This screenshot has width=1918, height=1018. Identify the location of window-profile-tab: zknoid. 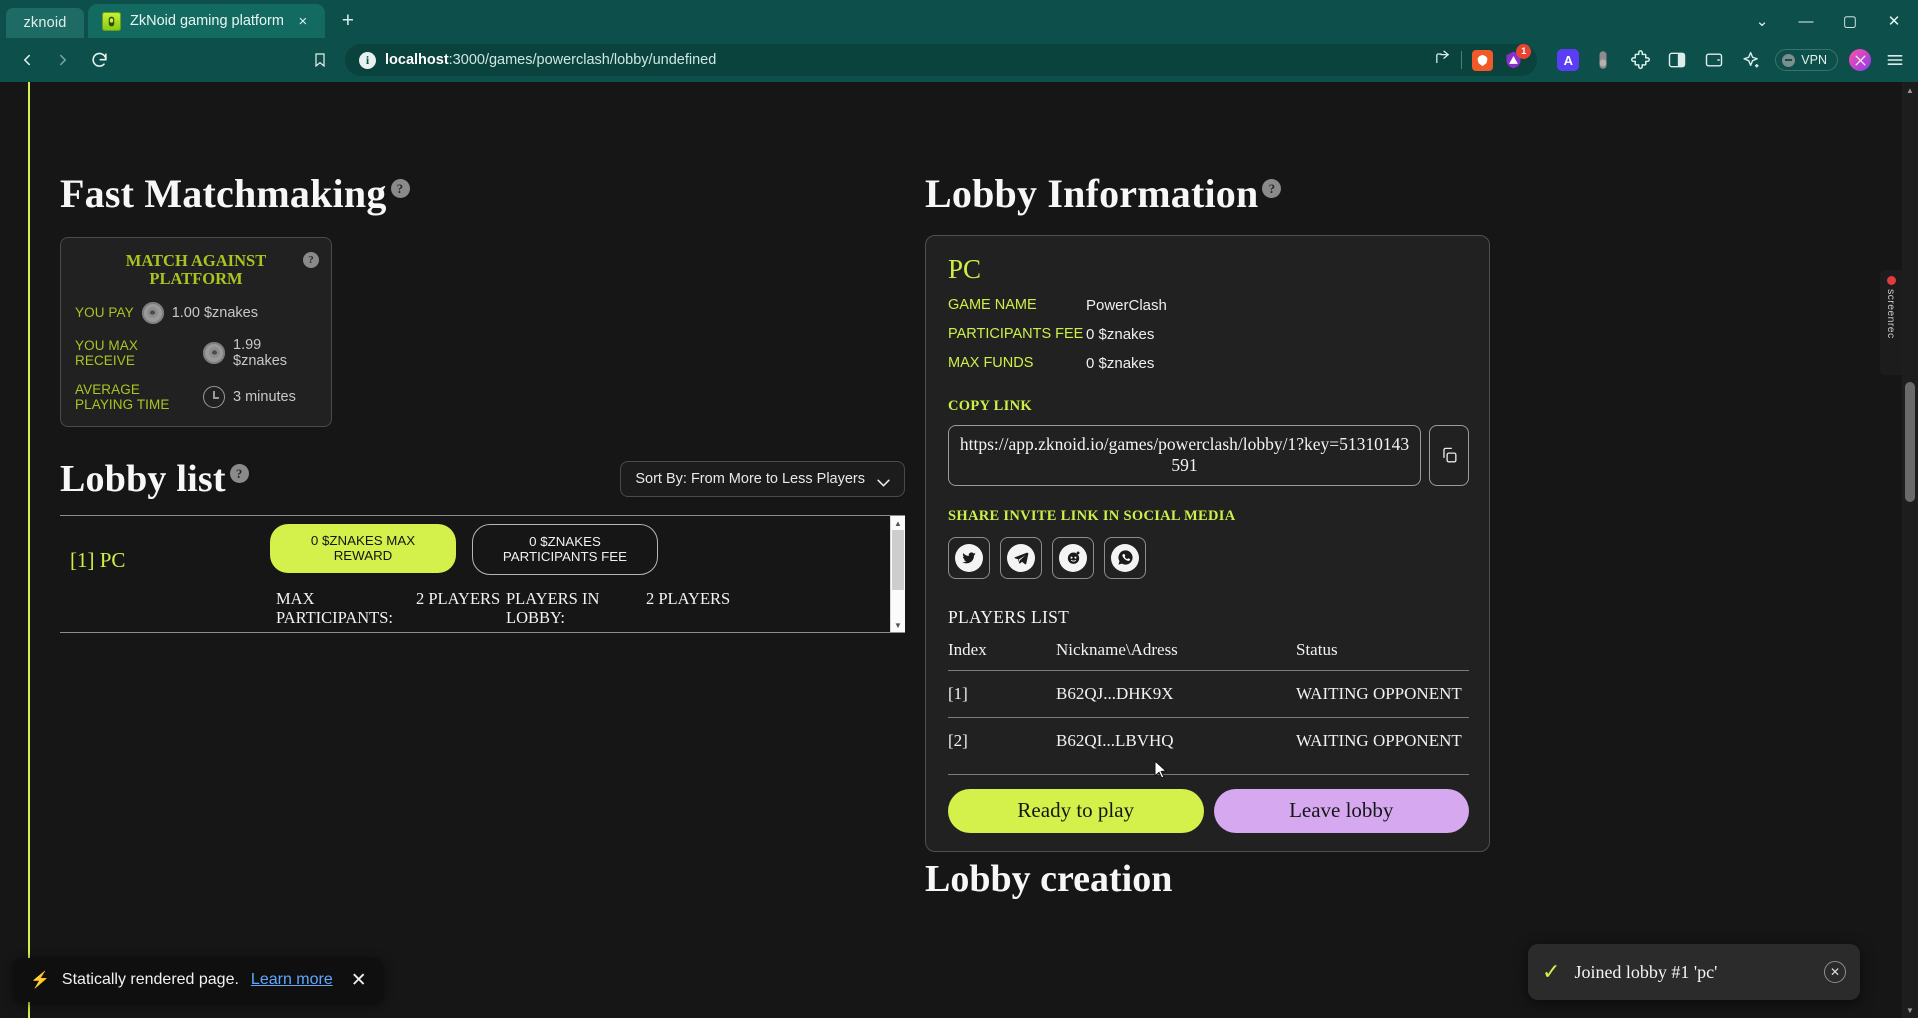
(45, 23).